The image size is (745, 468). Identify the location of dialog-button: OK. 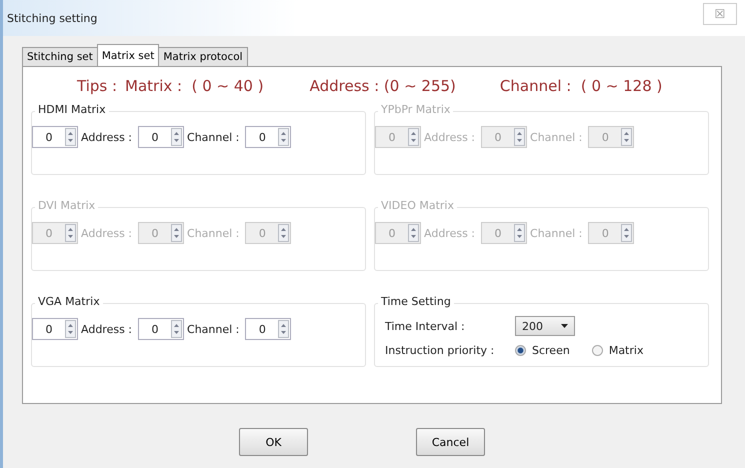
(273, 442).